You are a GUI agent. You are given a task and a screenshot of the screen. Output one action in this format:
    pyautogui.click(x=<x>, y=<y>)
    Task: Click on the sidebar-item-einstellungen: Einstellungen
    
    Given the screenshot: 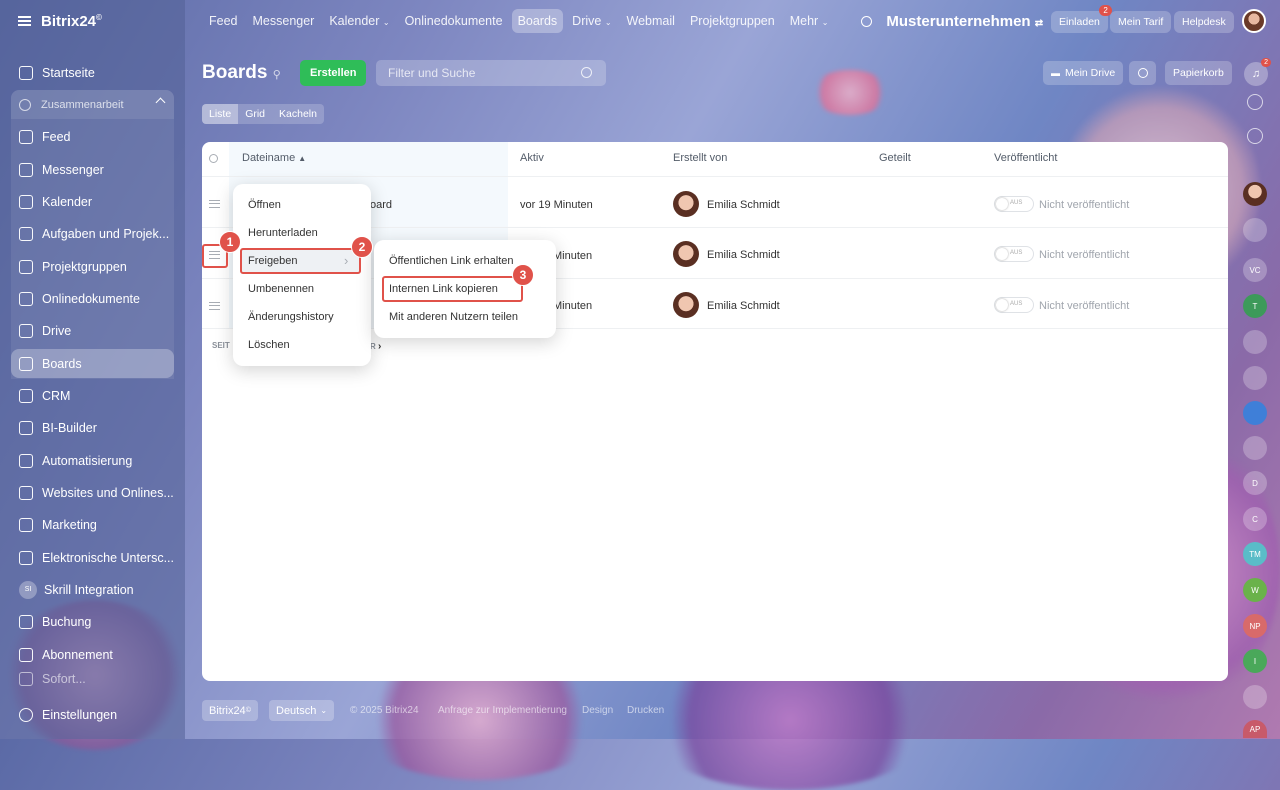 What is the action you would take?
    pyautogui.click(x=92, y=714)
    